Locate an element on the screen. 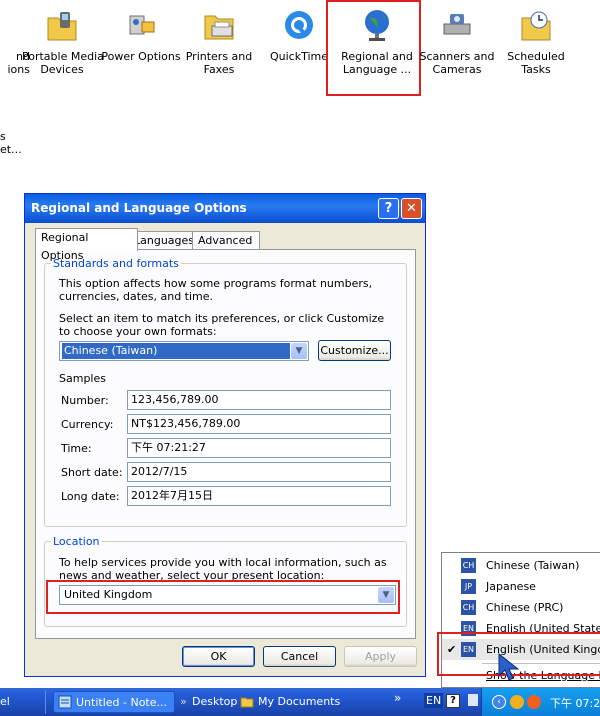 The width and height of the screenshot is (600, 716). sample-label-long-date: Long date: is located at coordinates (90, 496).